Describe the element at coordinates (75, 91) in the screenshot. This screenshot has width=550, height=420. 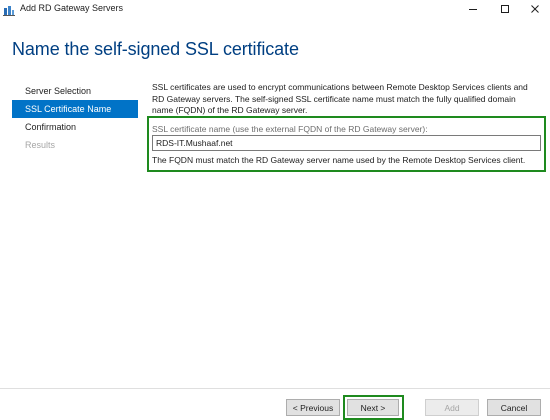
I see `nav-item-server-selection: Server Selection` at that location.